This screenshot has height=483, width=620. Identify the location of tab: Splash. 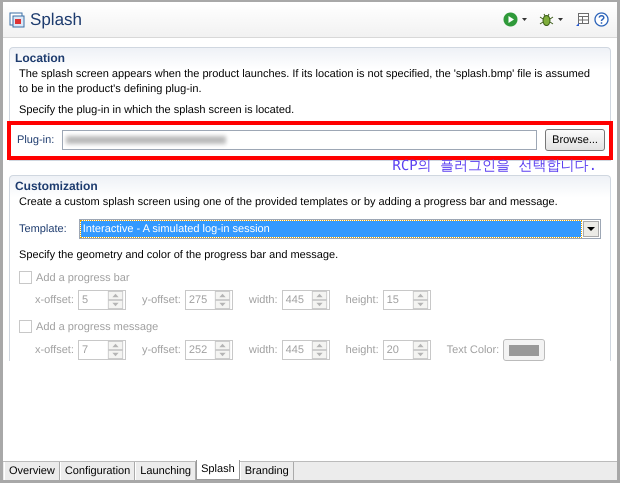
(218, 470).